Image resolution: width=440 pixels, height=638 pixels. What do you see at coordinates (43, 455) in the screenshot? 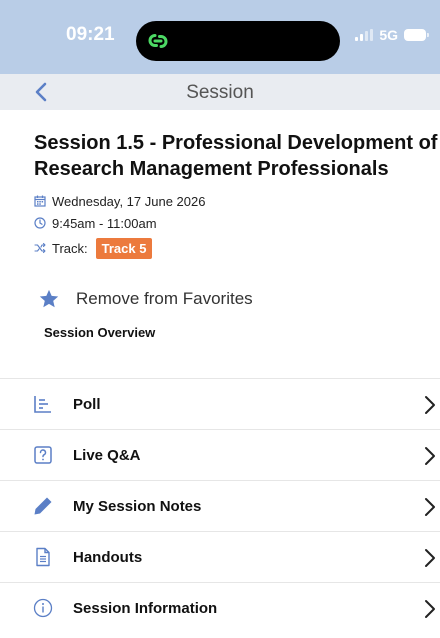
I see `question-icon` at bounding box center [43, 455].